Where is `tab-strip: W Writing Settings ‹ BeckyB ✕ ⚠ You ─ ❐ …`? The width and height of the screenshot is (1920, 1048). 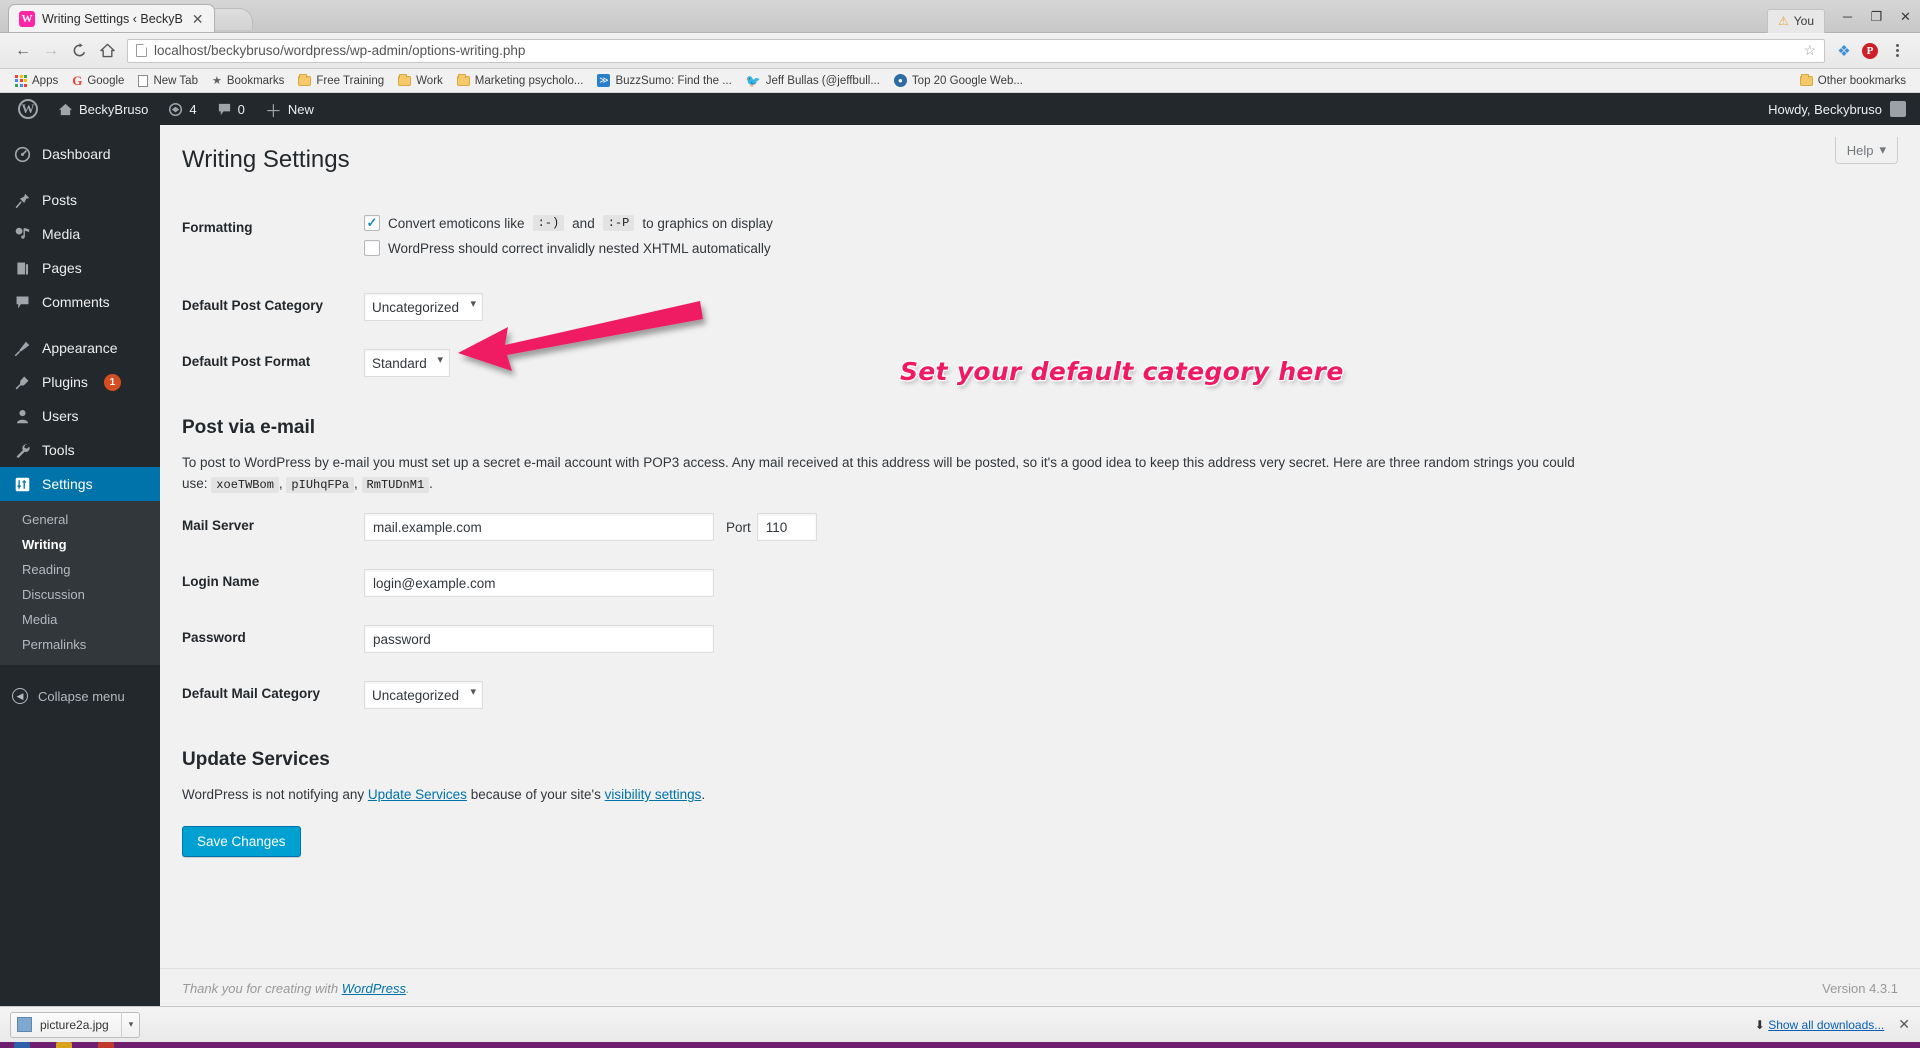 tab-strip: W Writing Settings ‹ BeckyB ✕ ⚠ You ─ ❐ … is located at coordinates (960, 16).